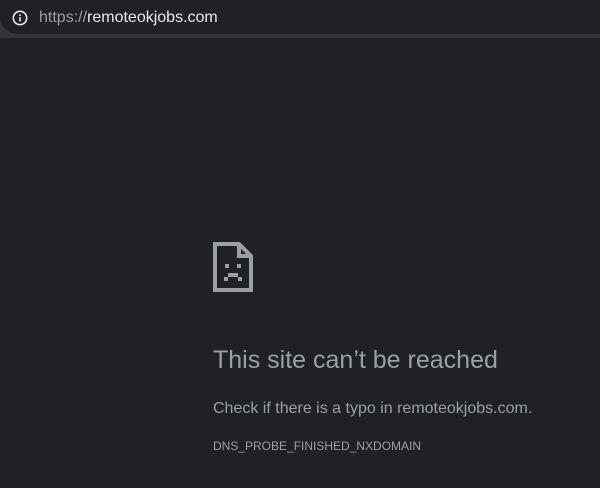 Image resolution: width=600 pixels, height=488 pixels. What do you see at coordinates (530, 408) in the screenshot?
I see `message-suffix: .` at bounding box center [530, 408].